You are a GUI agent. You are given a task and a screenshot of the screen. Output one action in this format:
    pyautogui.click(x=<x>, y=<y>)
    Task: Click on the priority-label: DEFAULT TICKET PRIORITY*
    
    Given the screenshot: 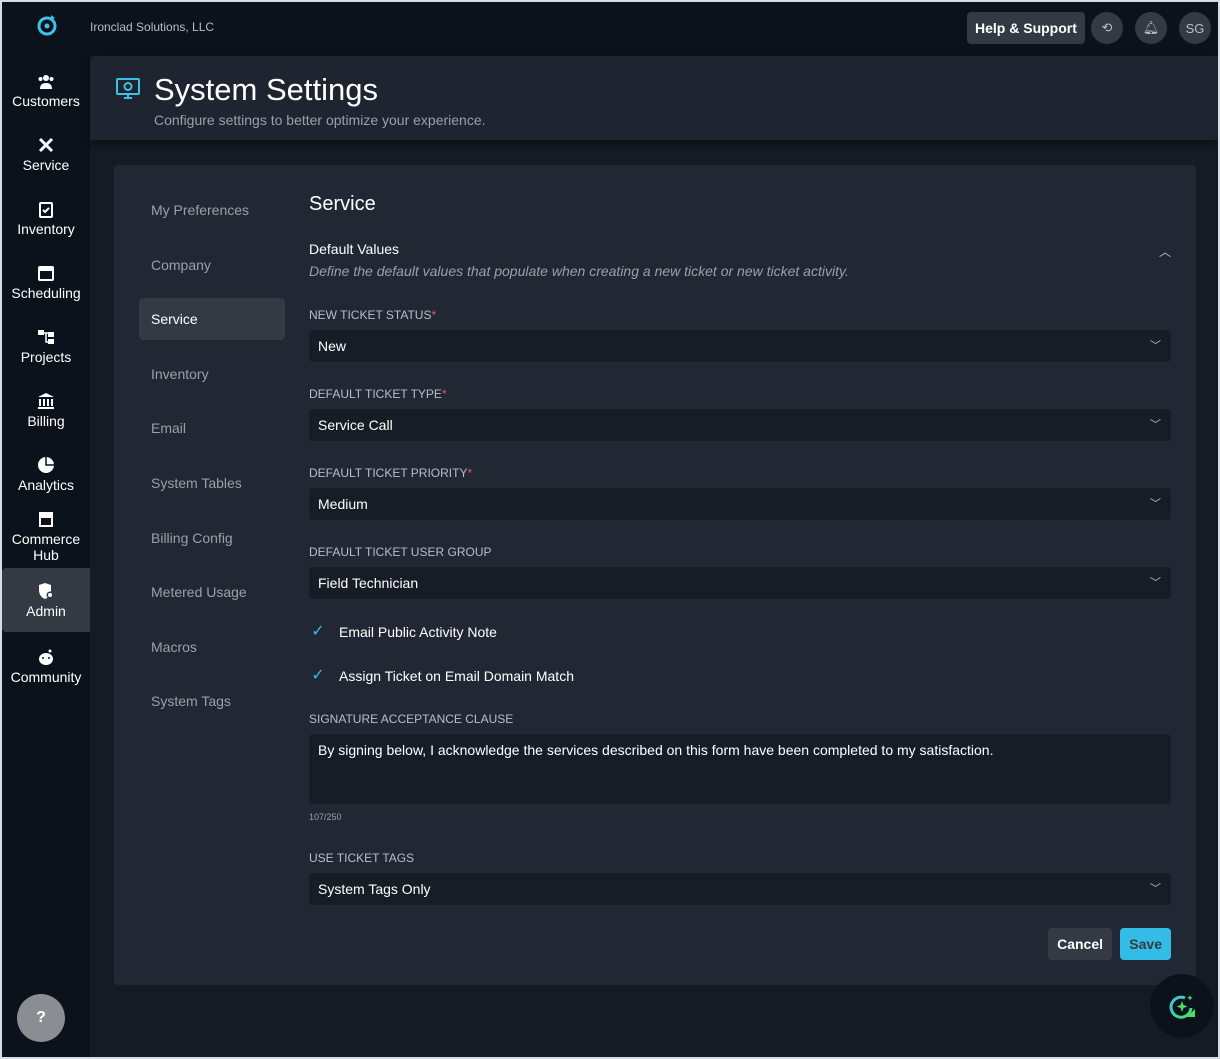 What is the action you would take?
    pyautogui.click(x=390, y=473)
    